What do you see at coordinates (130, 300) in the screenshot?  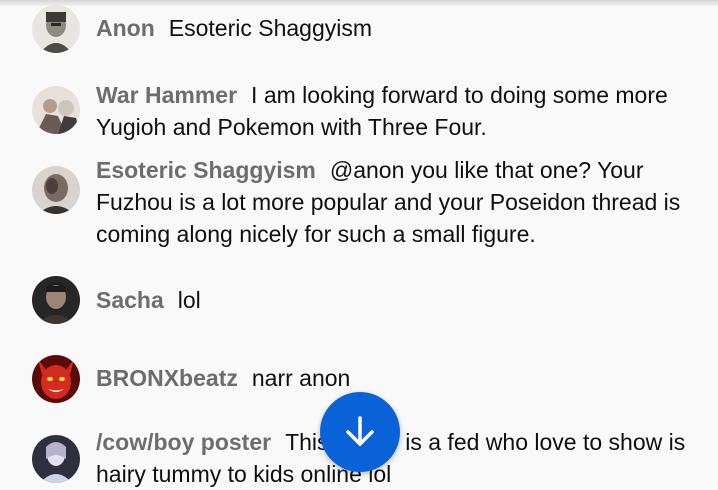 I see `author-name: Sacha` at bounding box center [130, 300].